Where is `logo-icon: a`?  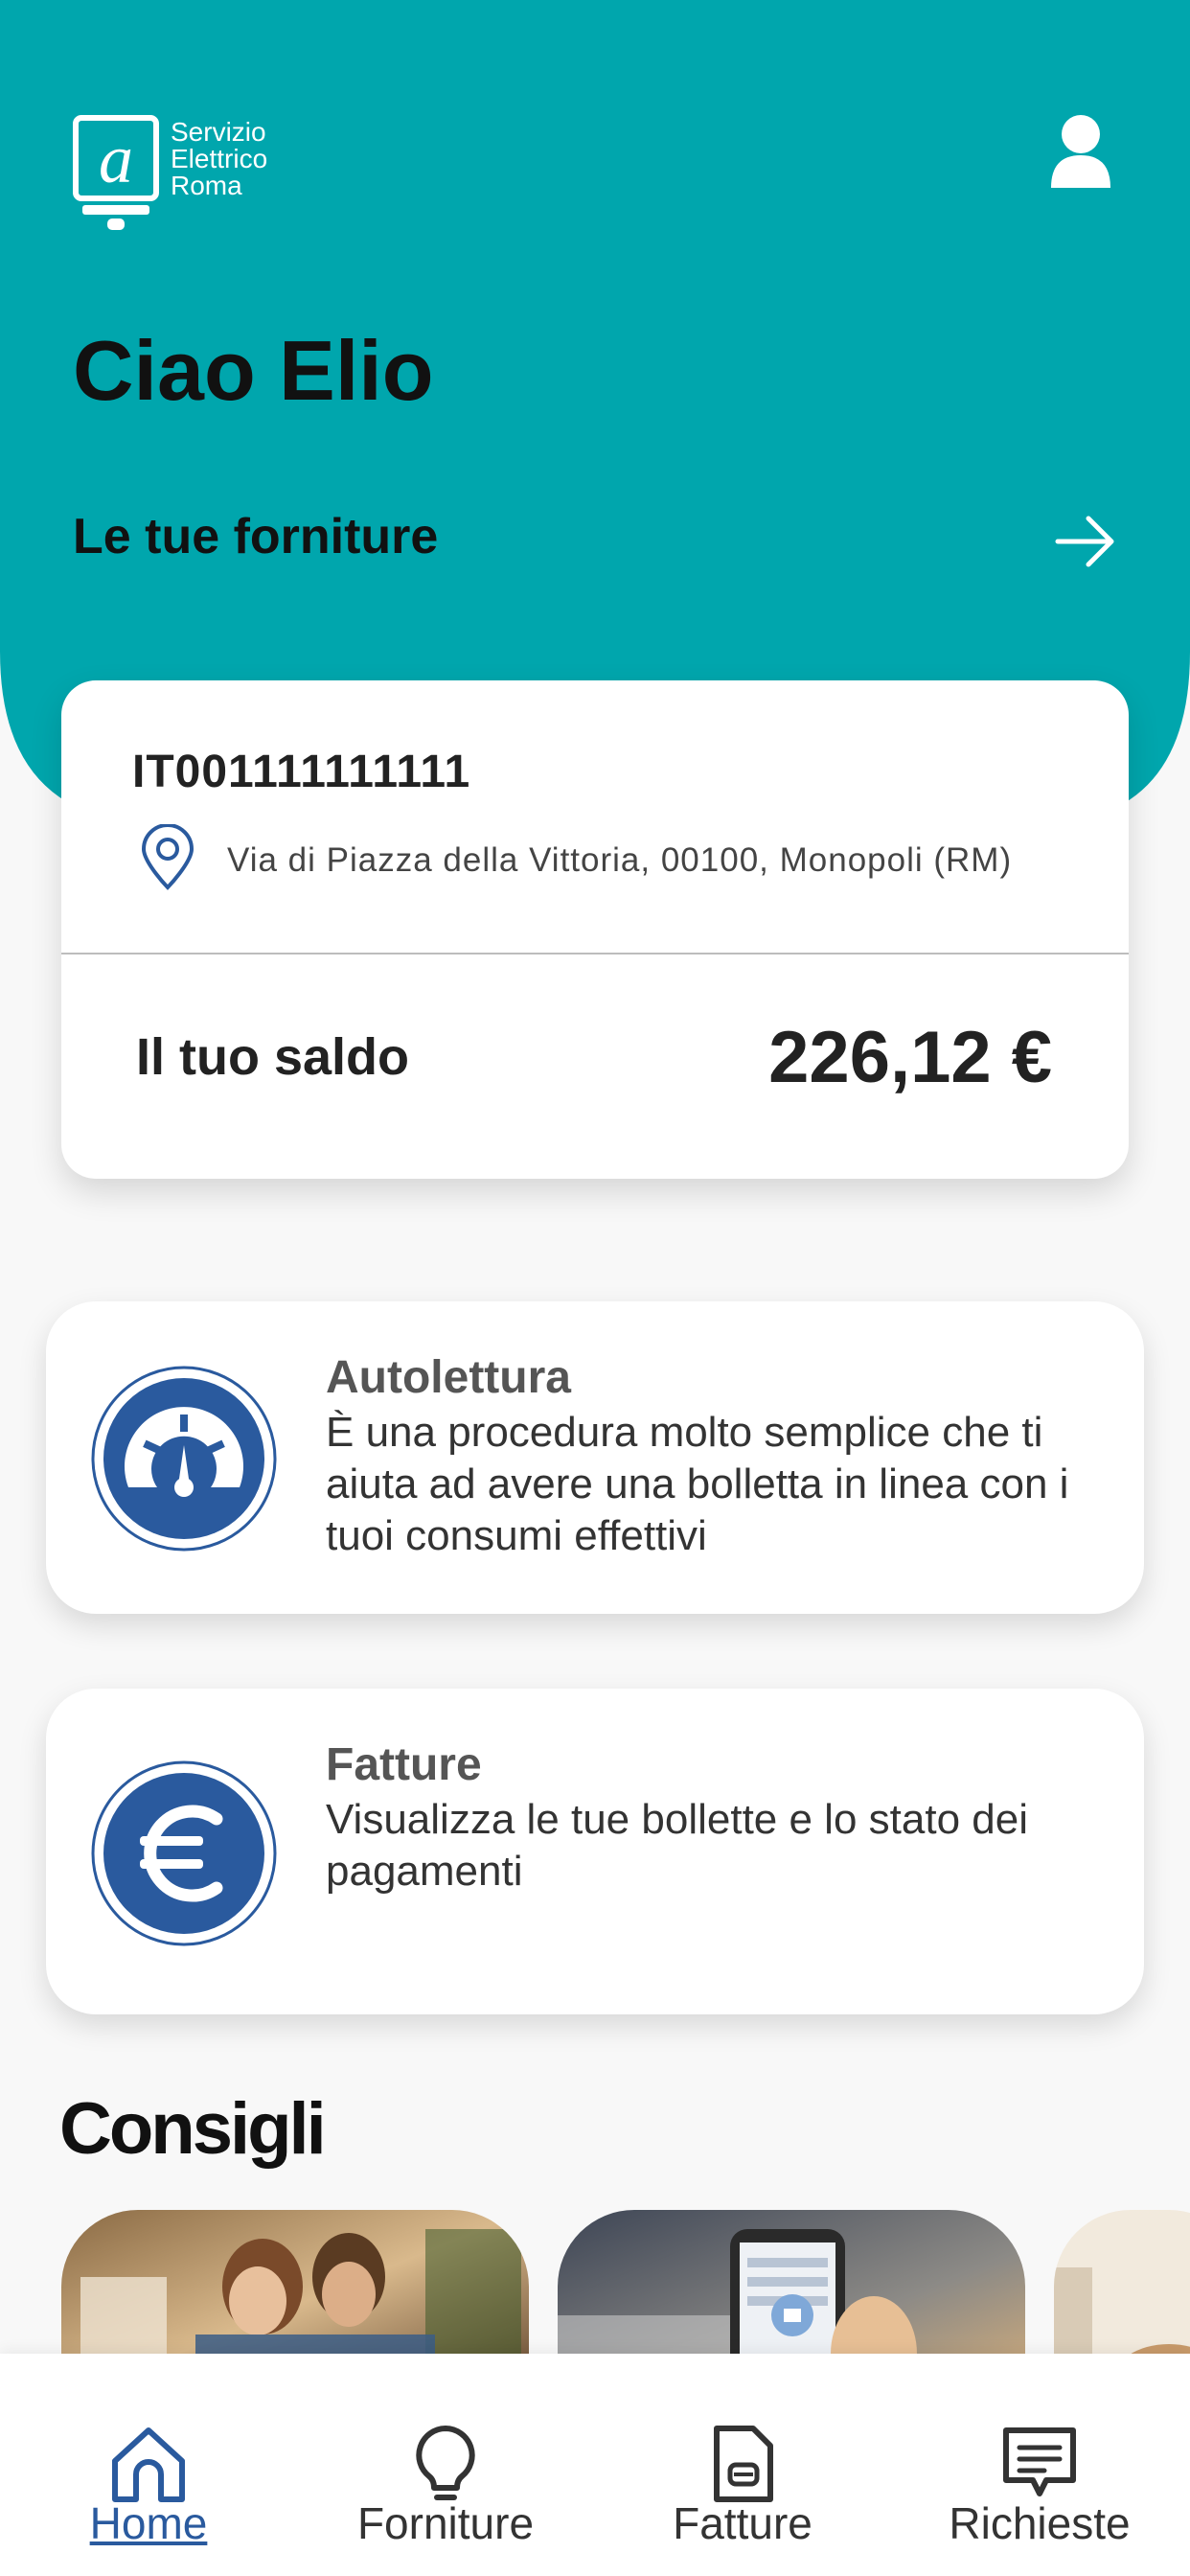
logo-icon: a is located at coordinates (116, 172).